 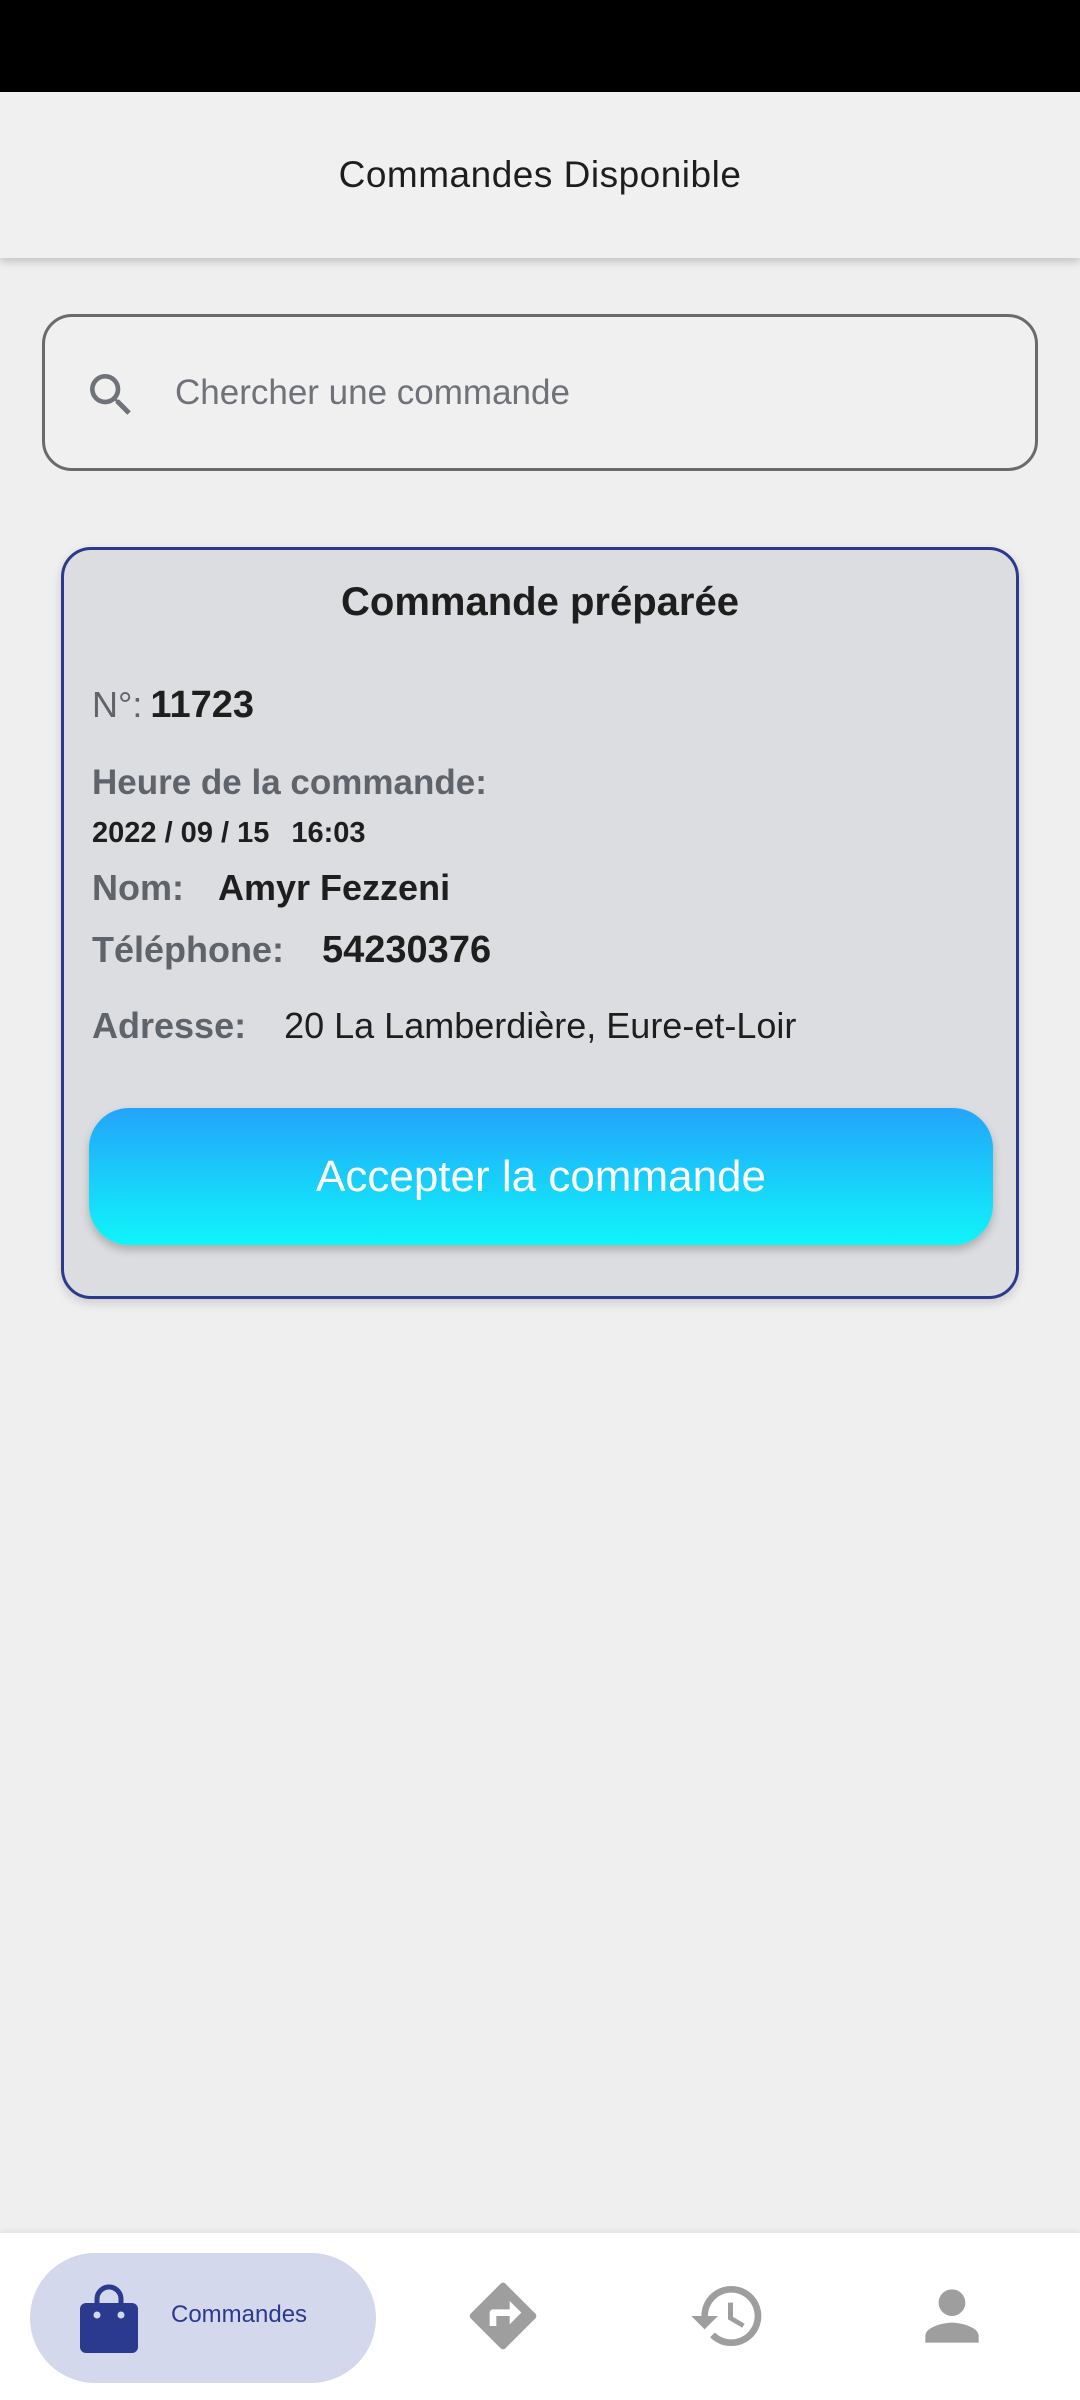 What do you see at coordinates (334, 887) in the screenshot?
I see `customer-name-value: Amyr Fezzeni` at bounding box center [334, 887].